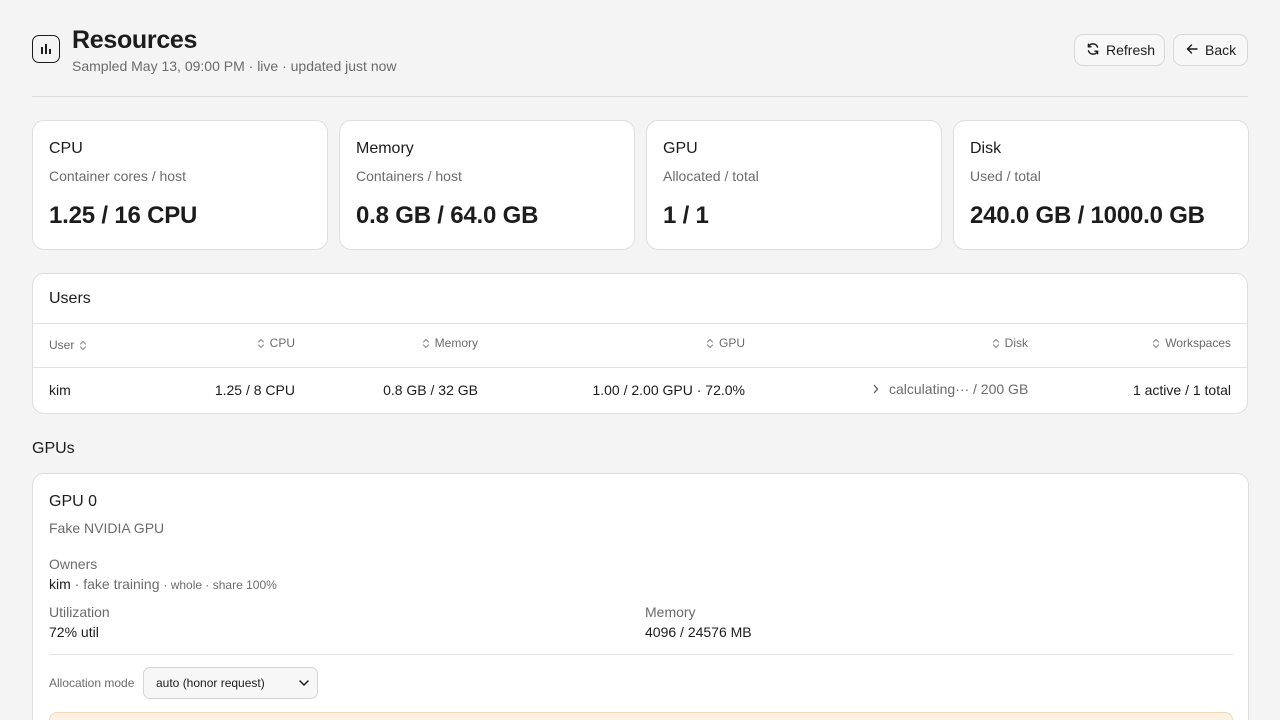  I want to click on refresh-label: Refresh, so click(1131, 50).